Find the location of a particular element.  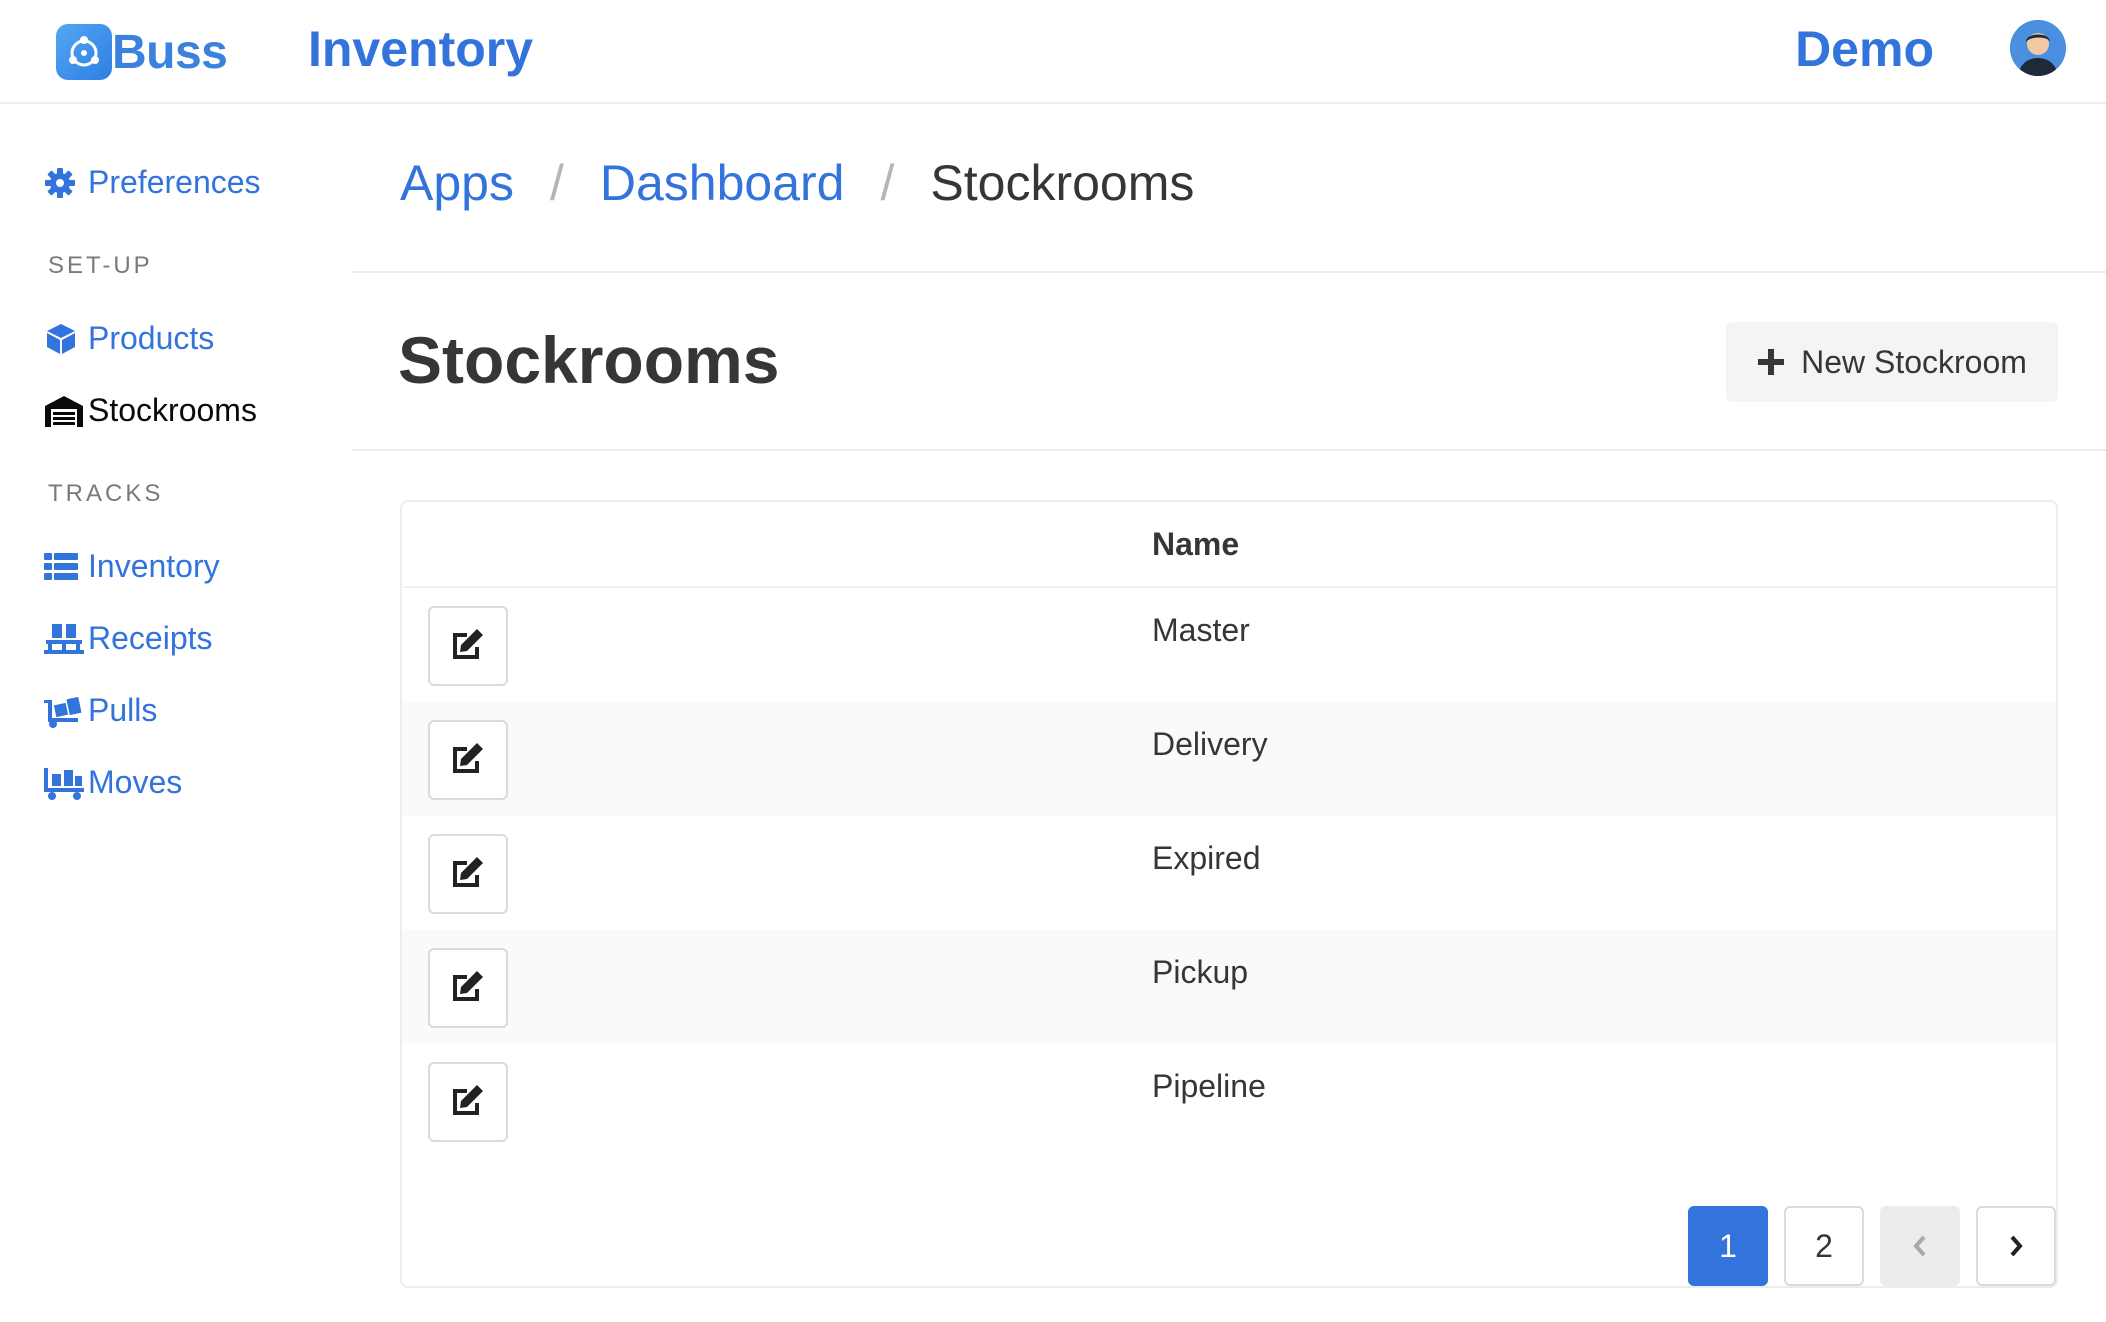

brand-name: Buss is located at coordinates (170, 52).